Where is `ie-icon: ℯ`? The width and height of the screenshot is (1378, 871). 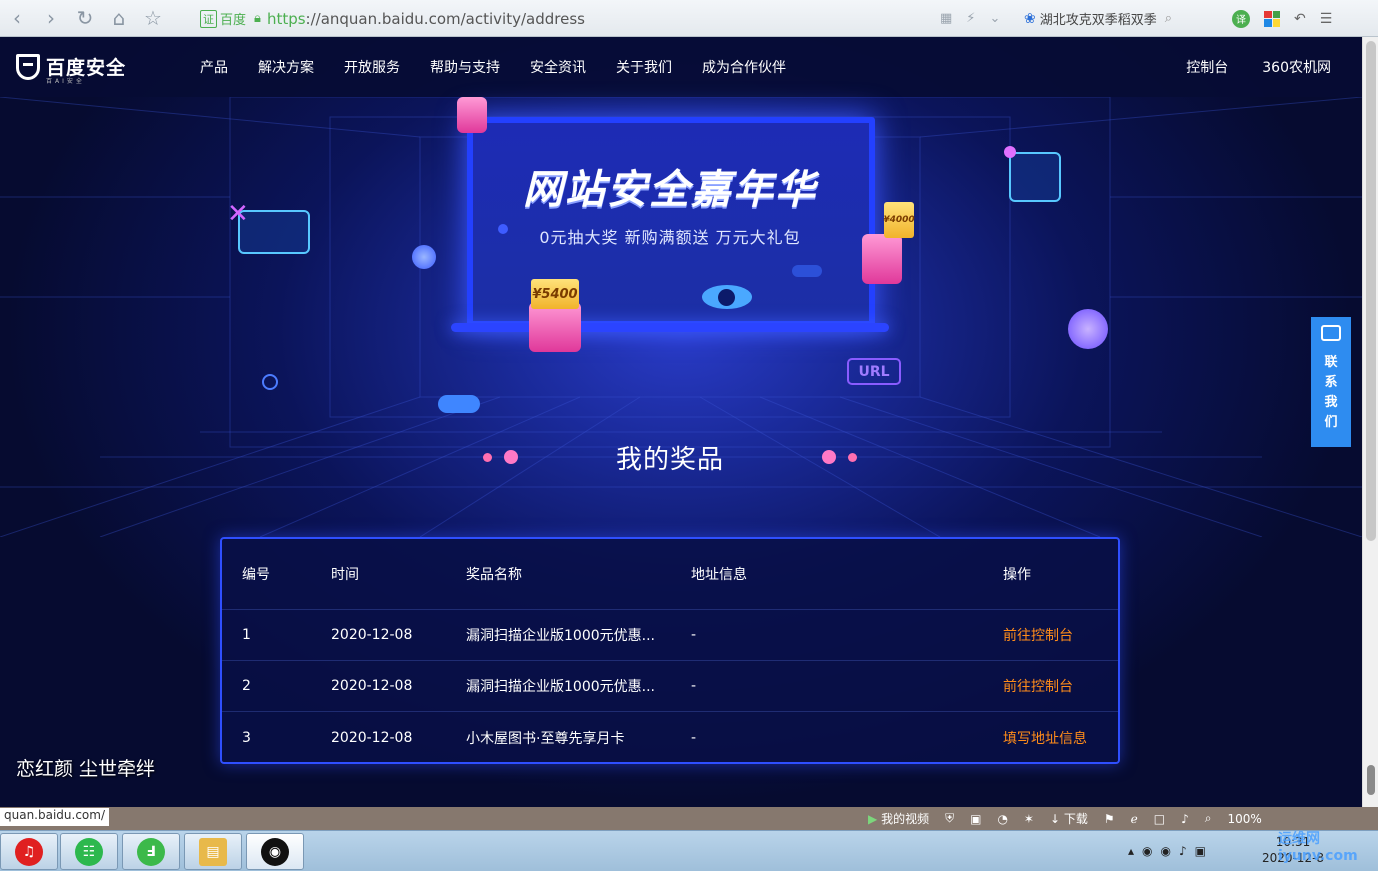
ie-icon: ℯ is located at coordinates (1134, 819).